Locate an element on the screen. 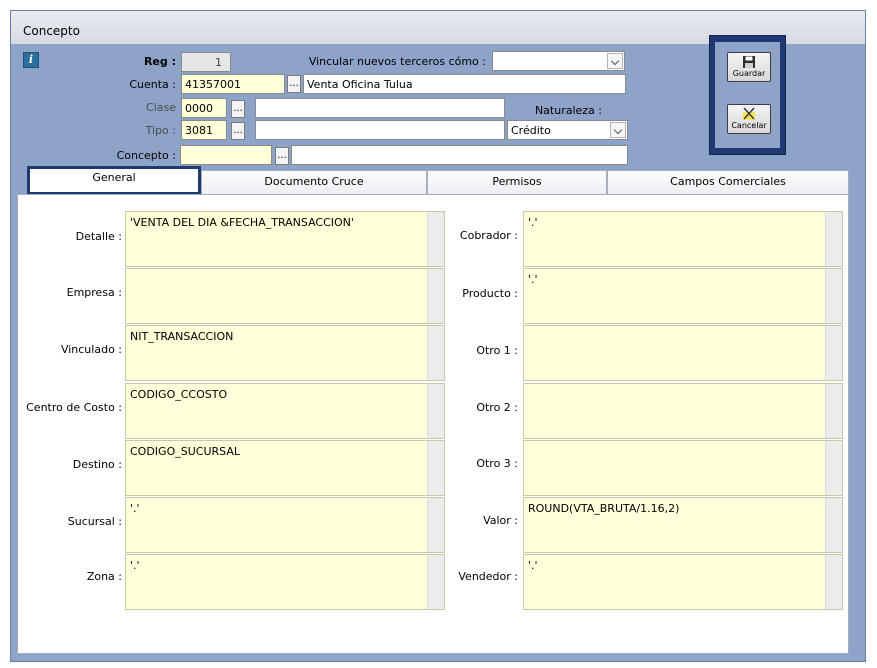 The width and height of the screenshot is (877, 668). clase-code-input: 0000 is located at coordinates (204, 108).